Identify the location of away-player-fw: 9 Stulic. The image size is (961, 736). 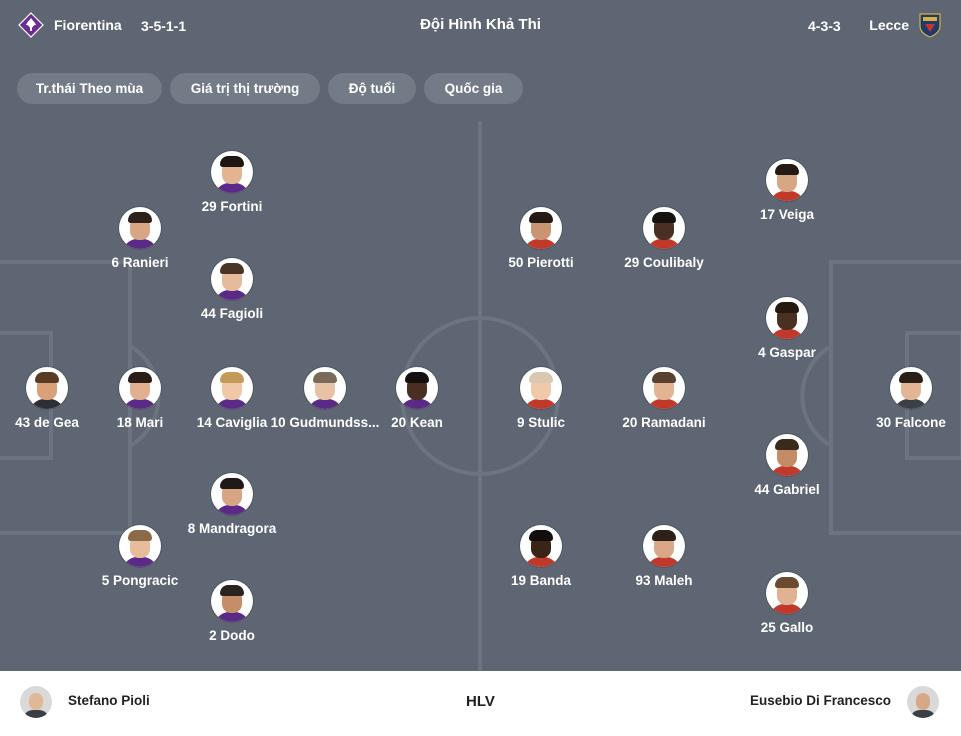
(541, 399).